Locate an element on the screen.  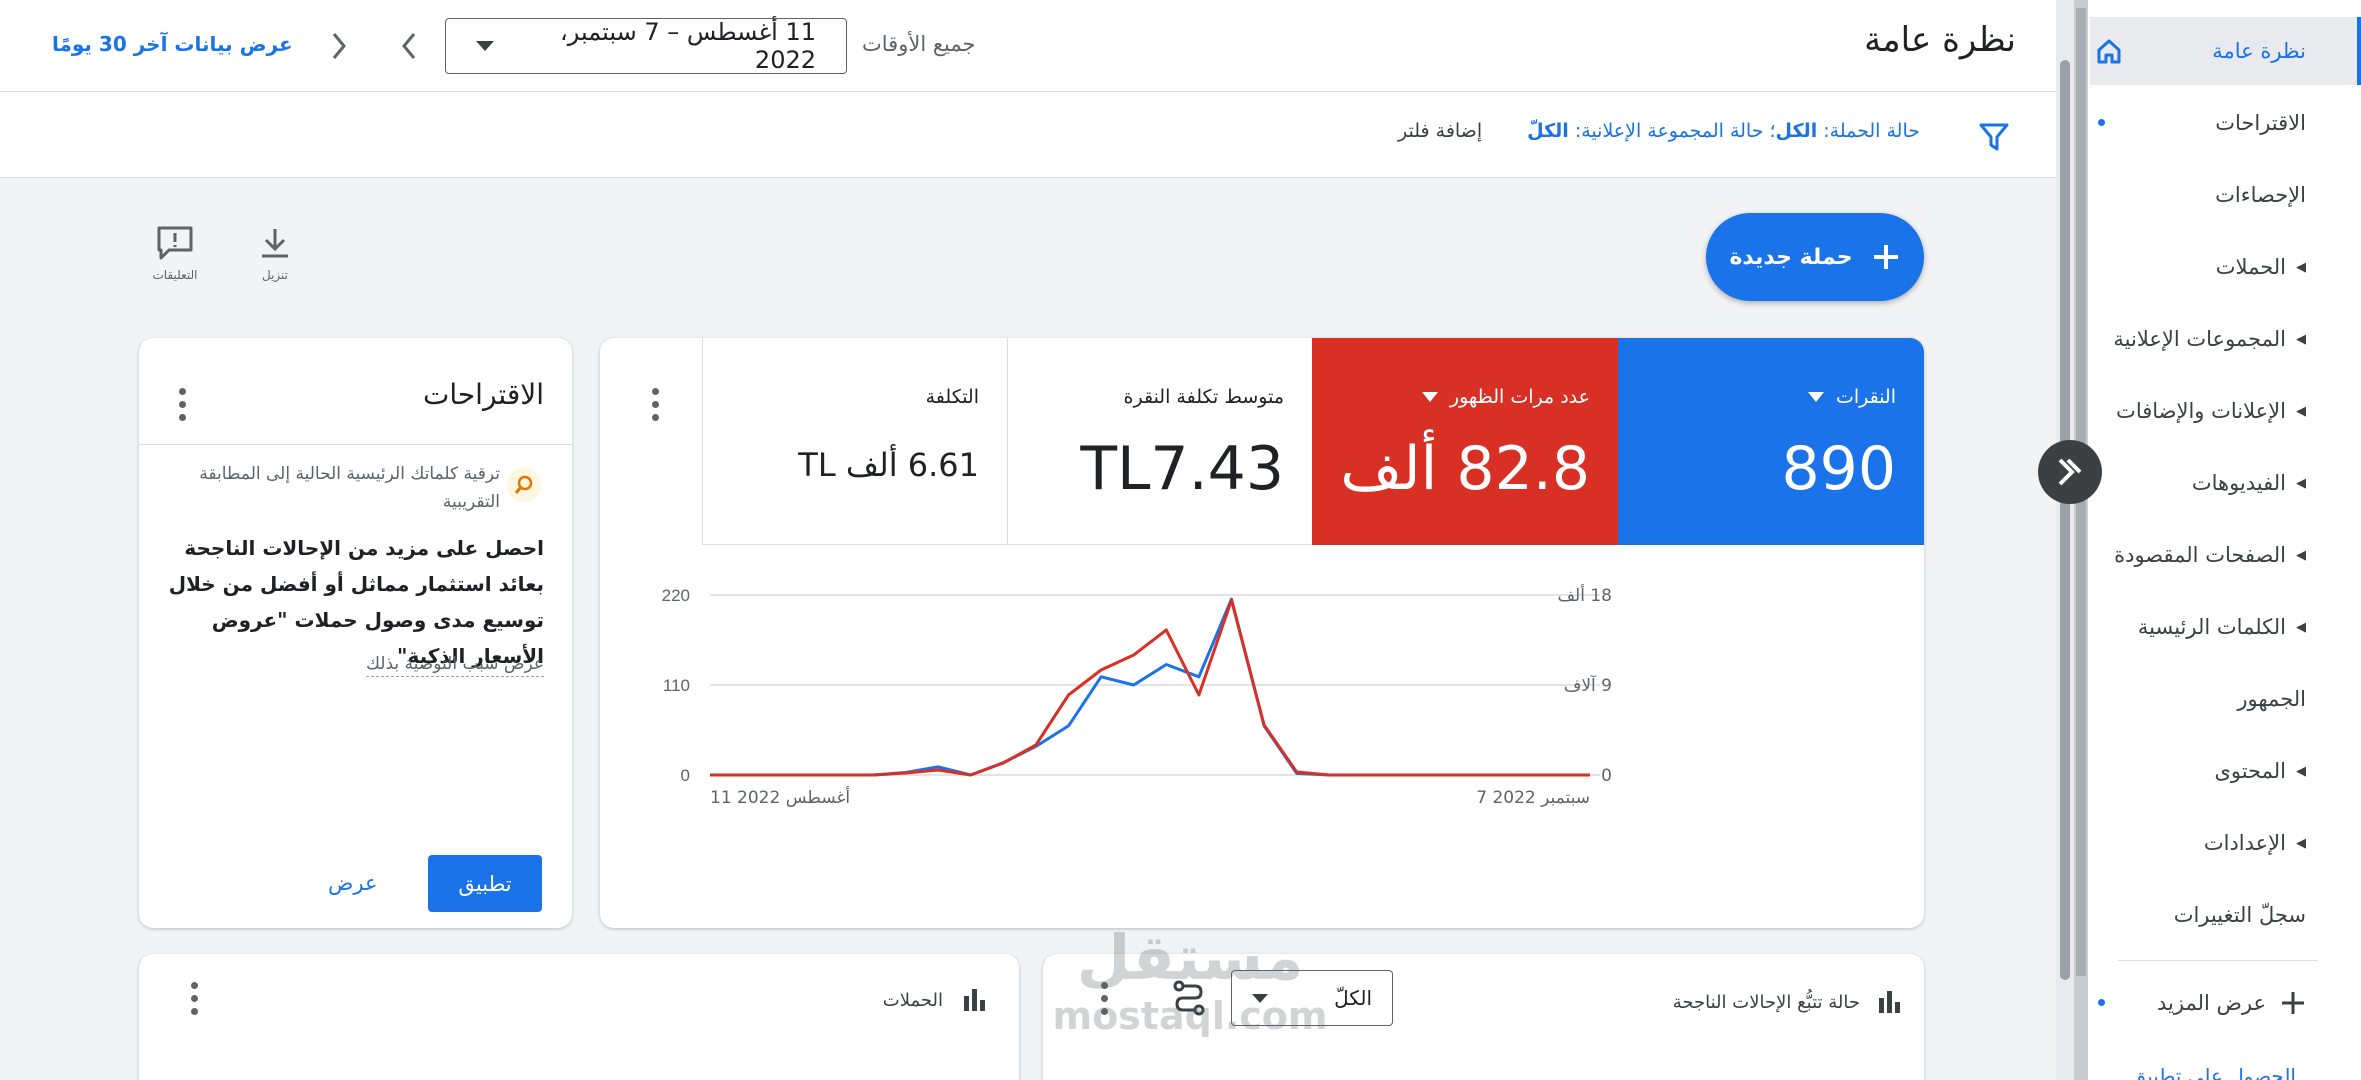
date-range-picker: 11 أغسطس – 7 سبتمبر، 2022 is located at coordinates (646, 46).